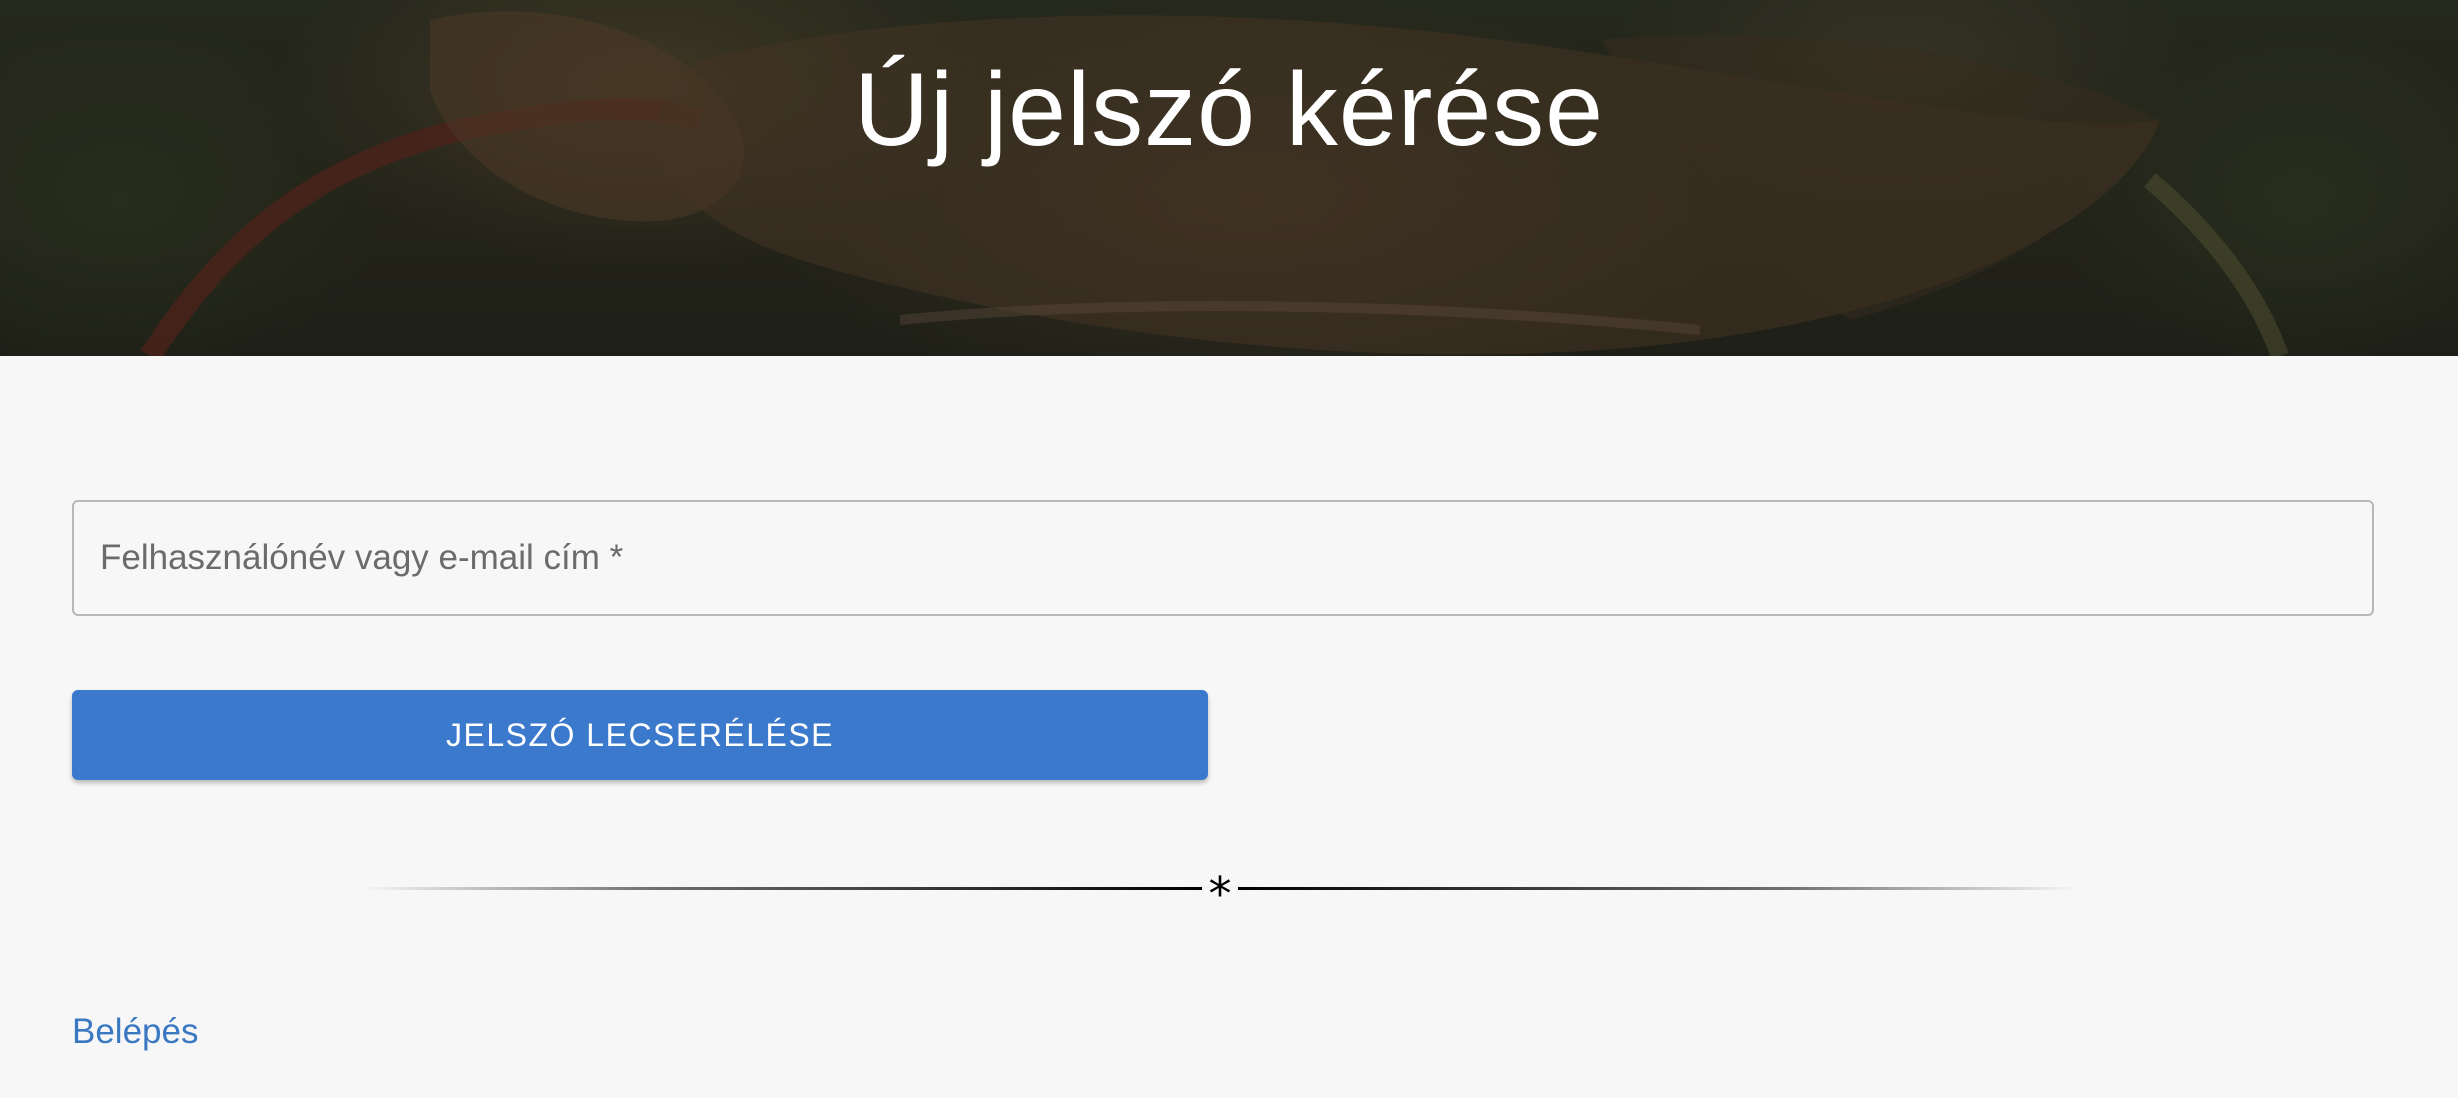 This screenshot has height=1098, width=2458. I want to click on page-title: Új jelszó kérése, so click(1229, 110).